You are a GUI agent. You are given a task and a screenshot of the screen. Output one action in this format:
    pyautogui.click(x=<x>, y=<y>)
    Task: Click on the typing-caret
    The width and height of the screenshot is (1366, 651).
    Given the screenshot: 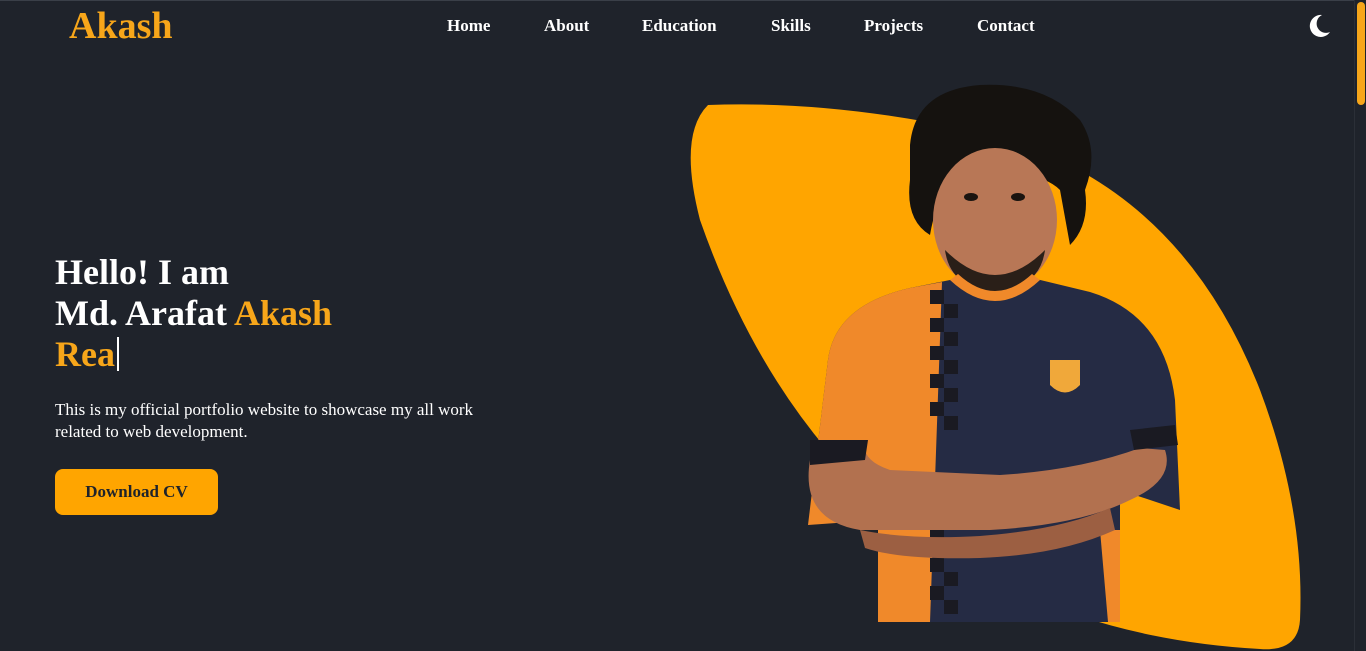 What is the action you would take?
    pyautogui.click(x=117, y=354)
    